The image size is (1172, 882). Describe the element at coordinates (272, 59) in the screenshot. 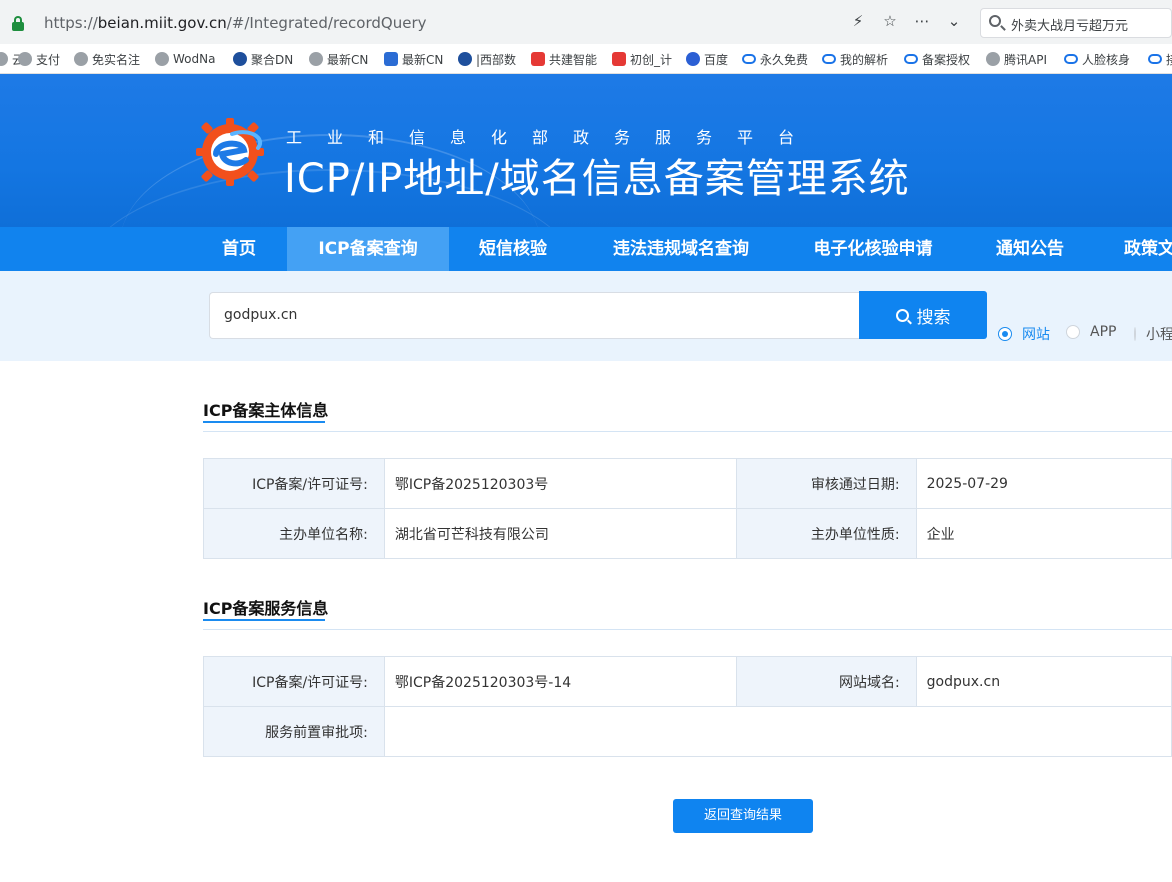

I see `bookmark-label: 聚合DN` at that location.